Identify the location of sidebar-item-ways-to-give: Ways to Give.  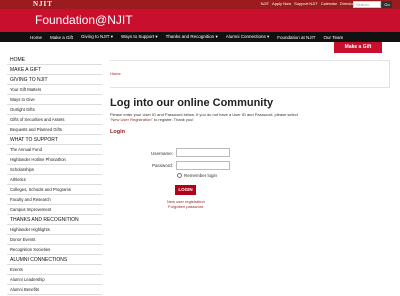
(54, 100).